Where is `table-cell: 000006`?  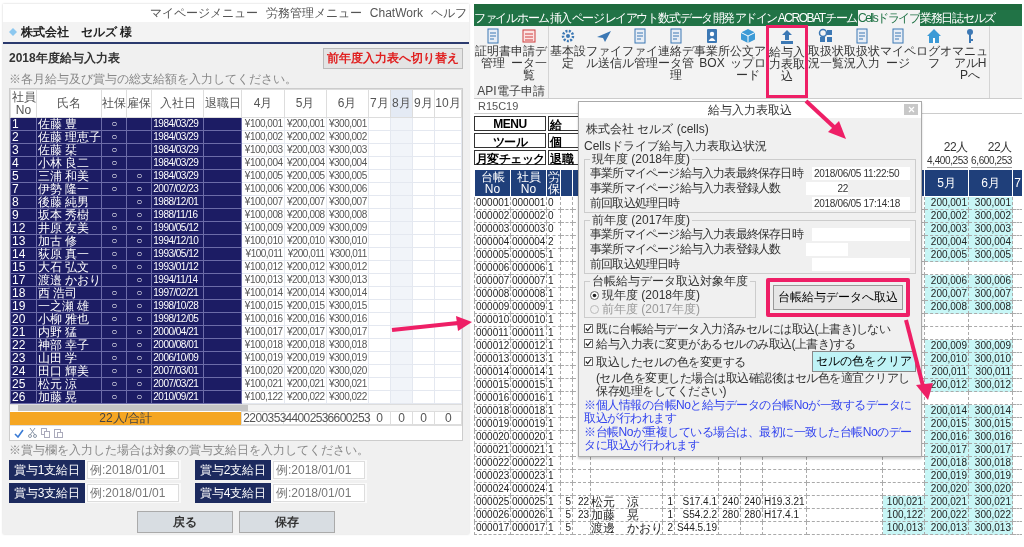
table-cell: 000006 is located at coordinates (528, 268).